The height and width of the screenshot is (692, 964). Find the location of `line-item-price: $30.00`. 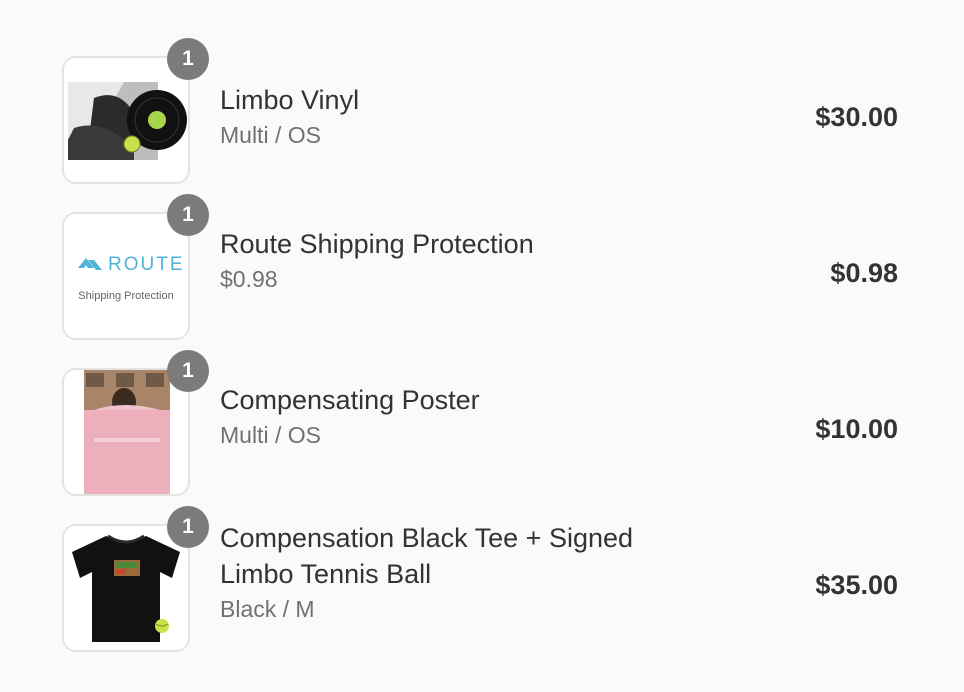

line-item-price: $30.00 is located at coordinates (856, 117).